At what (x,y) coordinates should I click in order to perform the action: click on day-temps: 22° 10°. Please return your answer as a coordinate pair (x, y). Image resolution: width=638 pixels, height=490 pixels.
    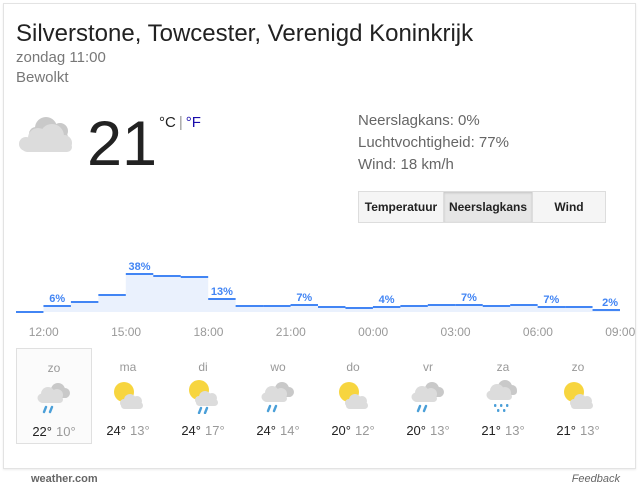
    Looking at the image, I should click on (54, 431).